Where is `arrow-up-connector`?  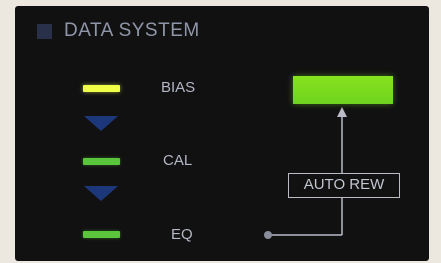 arrow-up-connector is located at coordinates (305, 173).